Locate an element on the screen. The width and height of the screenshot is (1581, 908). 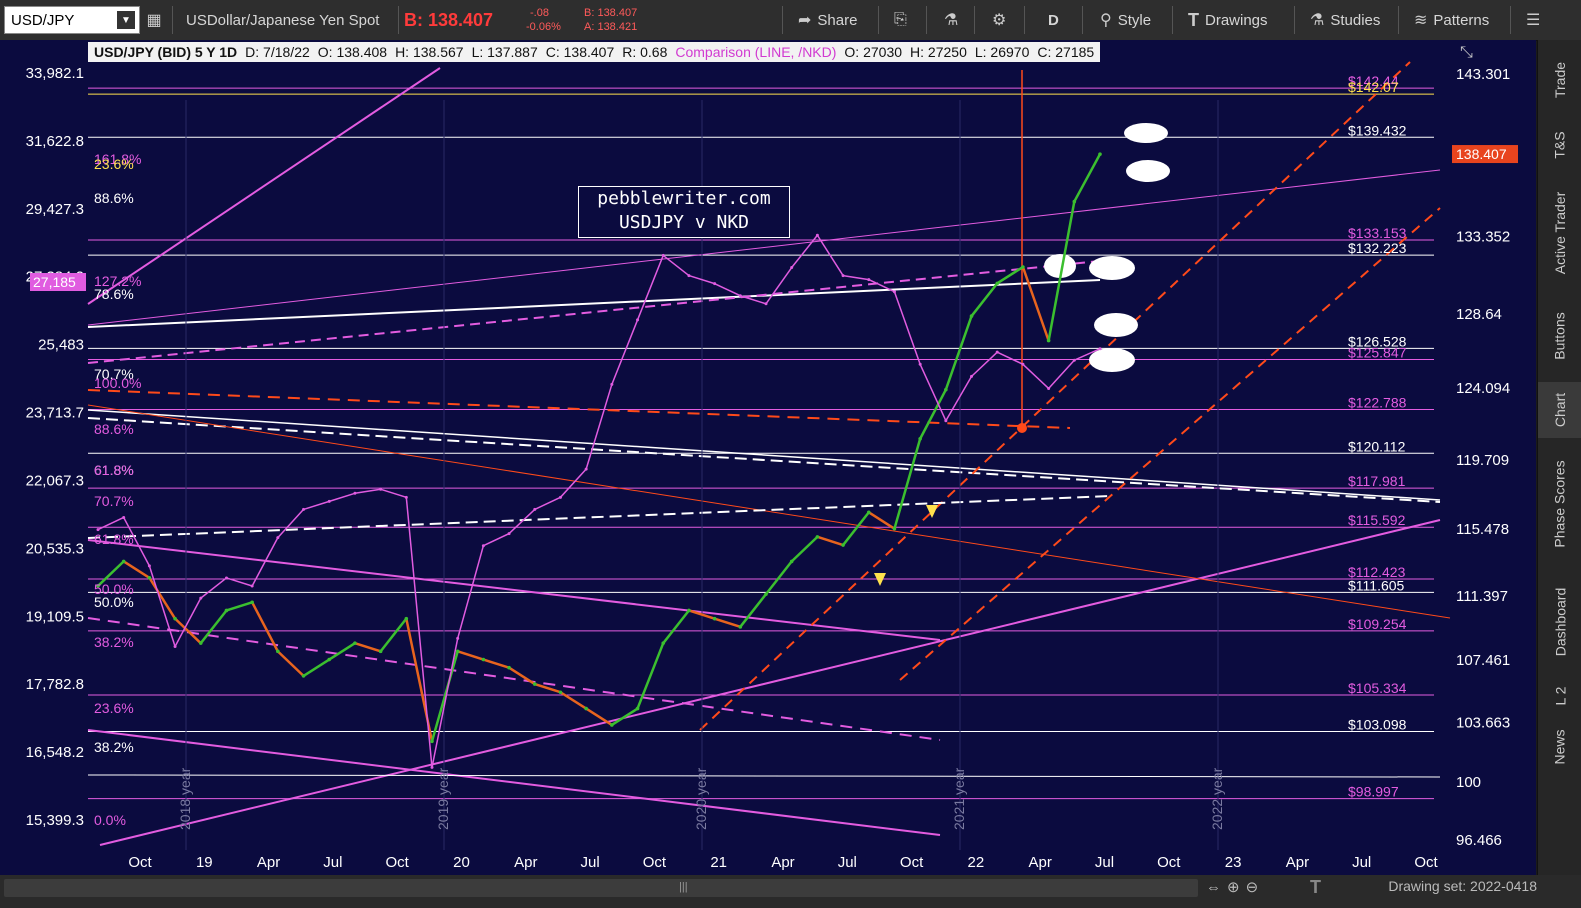
crosshair-icon: ⊕ is located at coordinates (1236, 887).